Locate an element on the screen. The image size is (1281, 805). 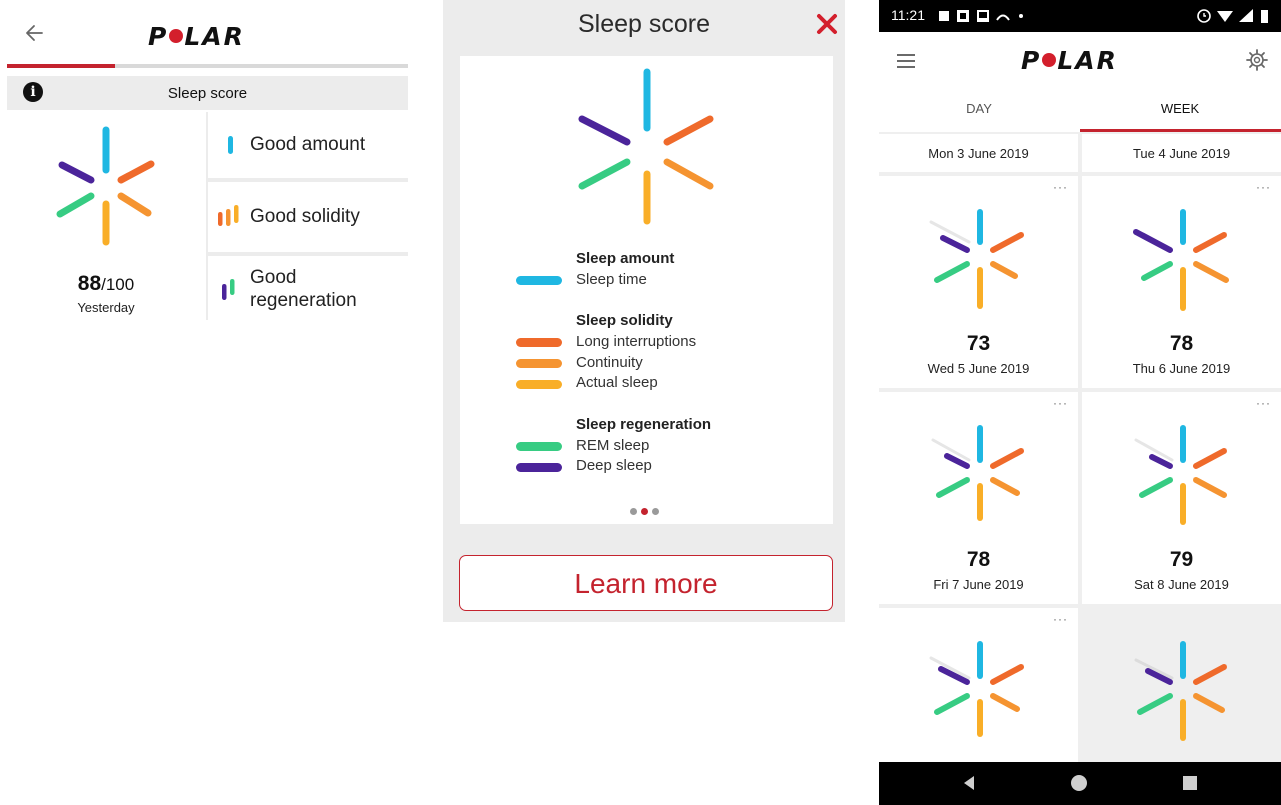
day-date: Mon 3 June 2019 is located at coordinates (978, 153).